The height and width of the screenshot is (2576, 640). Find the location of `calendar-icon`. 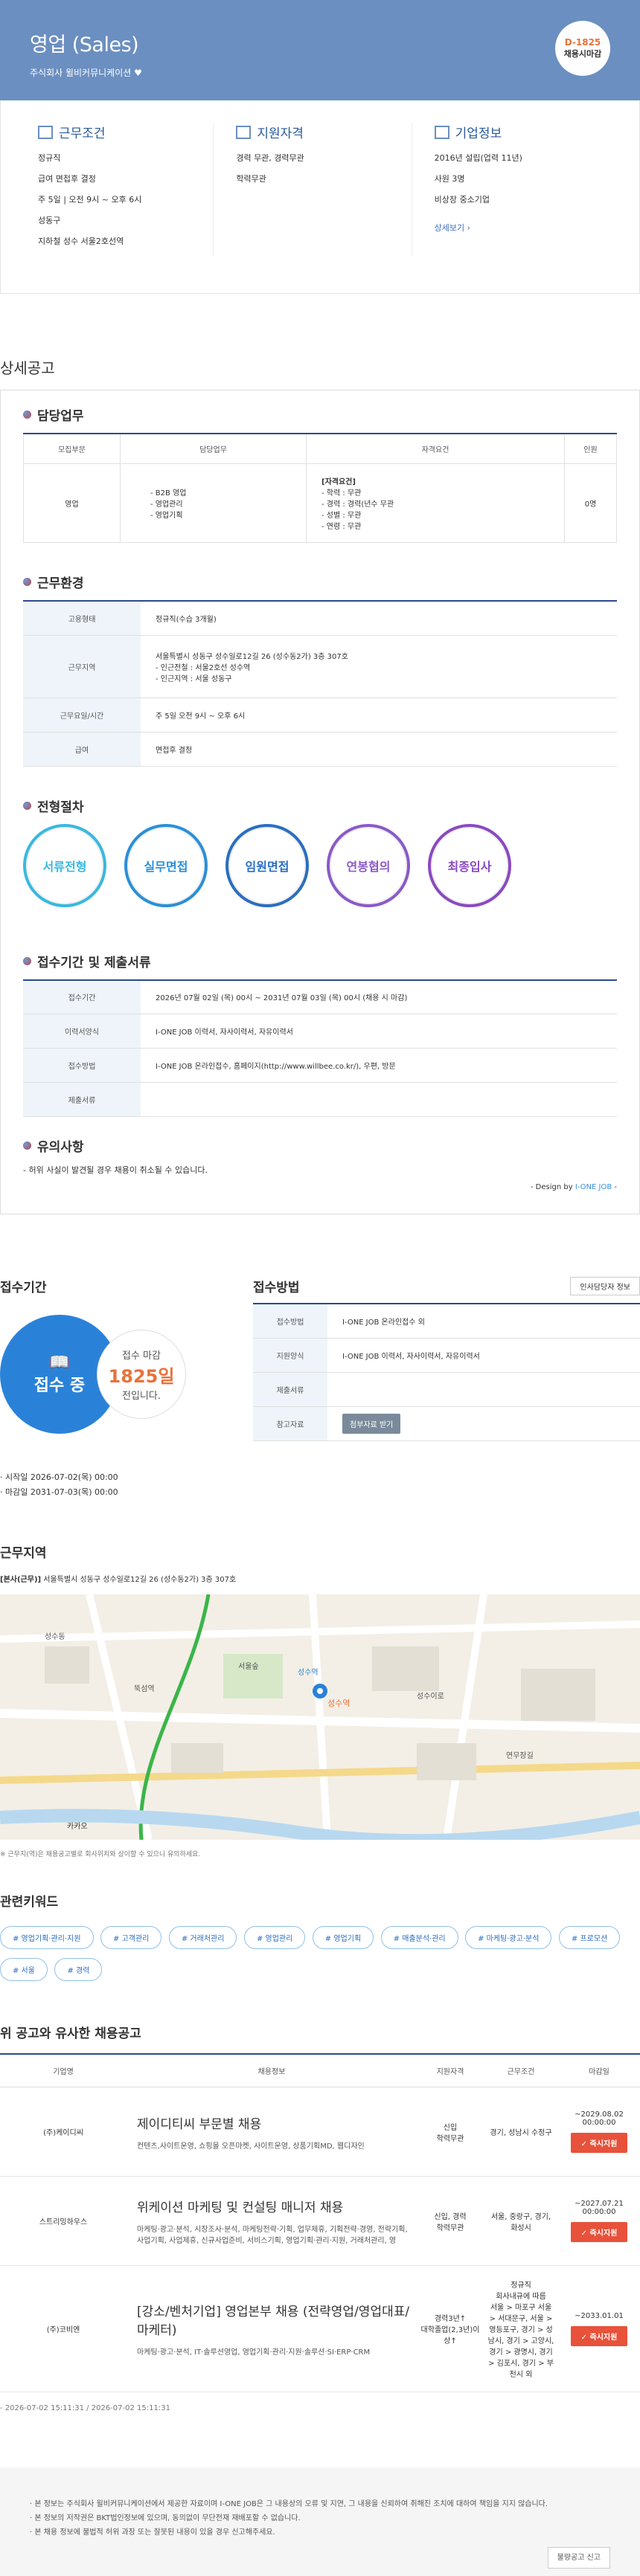

calendar-icon is located at coordinates (244, 132).